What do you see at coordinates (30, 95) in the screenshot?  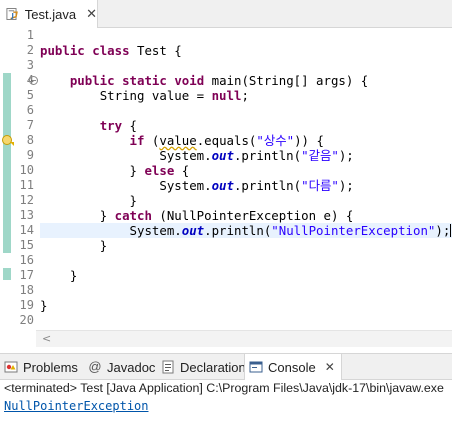 I see `line-number: 5` at bounding box center [30, 95].